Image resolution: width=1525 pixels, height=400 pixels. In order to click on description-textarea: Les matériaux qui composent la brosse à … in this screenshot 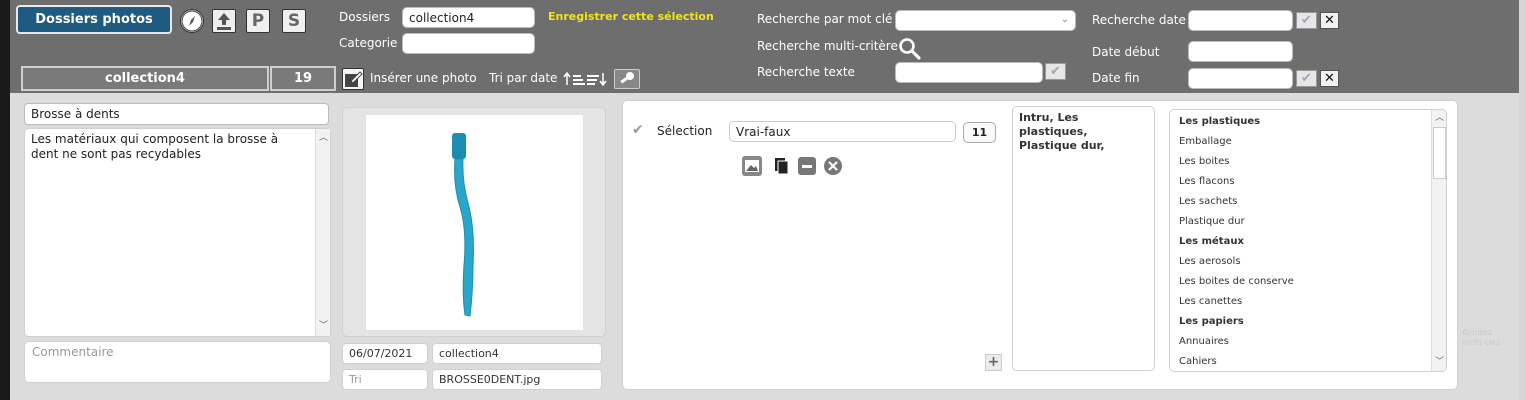, I will do `click(177, 232)`.